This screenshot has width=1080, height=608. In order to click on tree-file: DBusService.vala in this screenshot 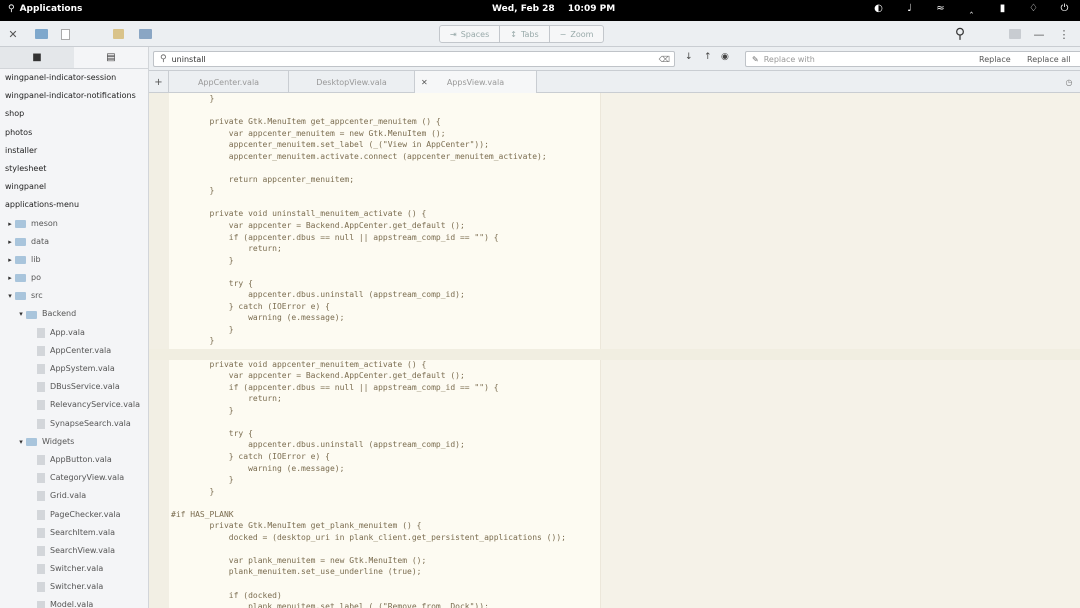, I will do `click(74, 387)`.